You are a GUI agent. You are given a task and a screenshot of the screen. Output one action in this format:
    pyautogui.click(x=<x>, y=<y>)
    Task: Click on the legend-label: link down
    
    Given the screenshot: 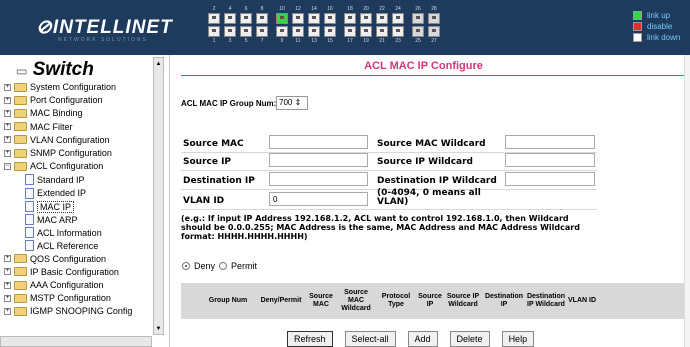 What is the action you would take?
    pyautogui.click(x=664, y=37)
    